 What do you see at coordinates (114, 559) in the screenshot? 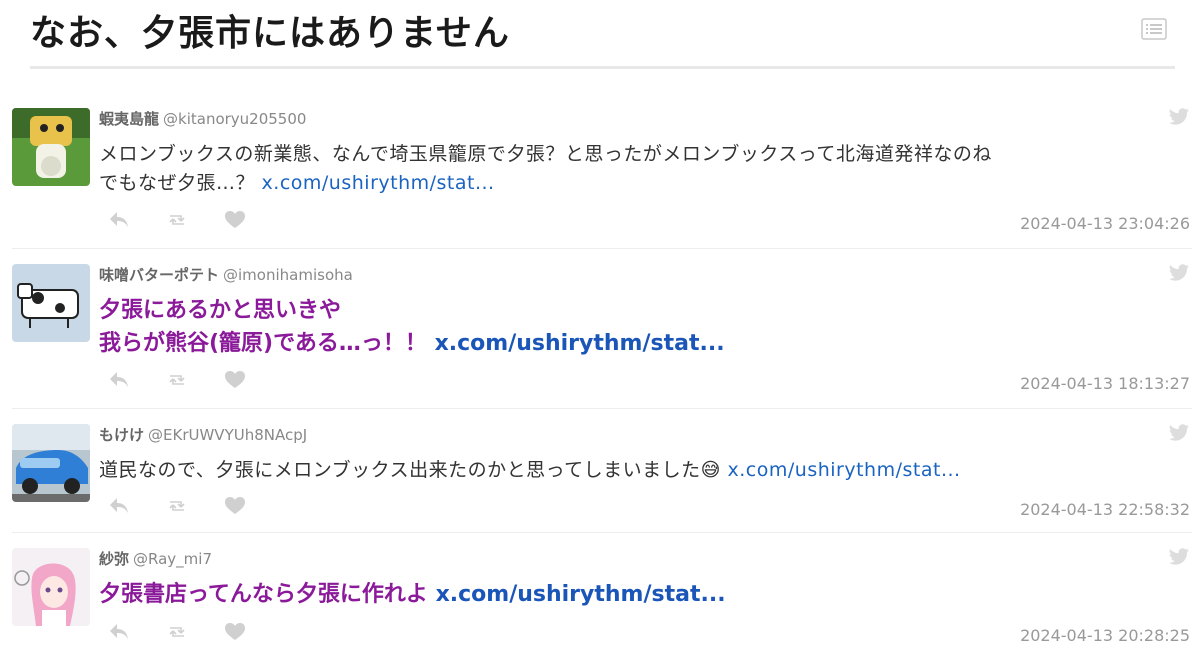
I see `user-name: 紗弥` at bounding box center [114, 559].